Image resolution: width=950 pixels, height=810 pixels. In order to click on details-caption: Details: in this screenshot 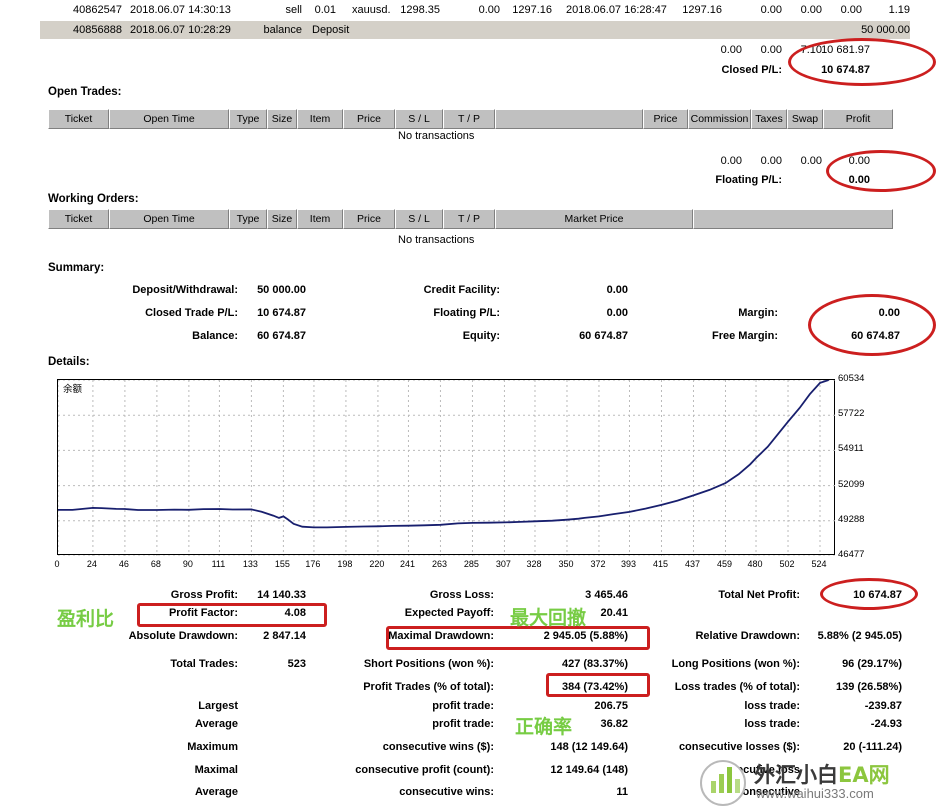, I will do `click(69, 362)`.